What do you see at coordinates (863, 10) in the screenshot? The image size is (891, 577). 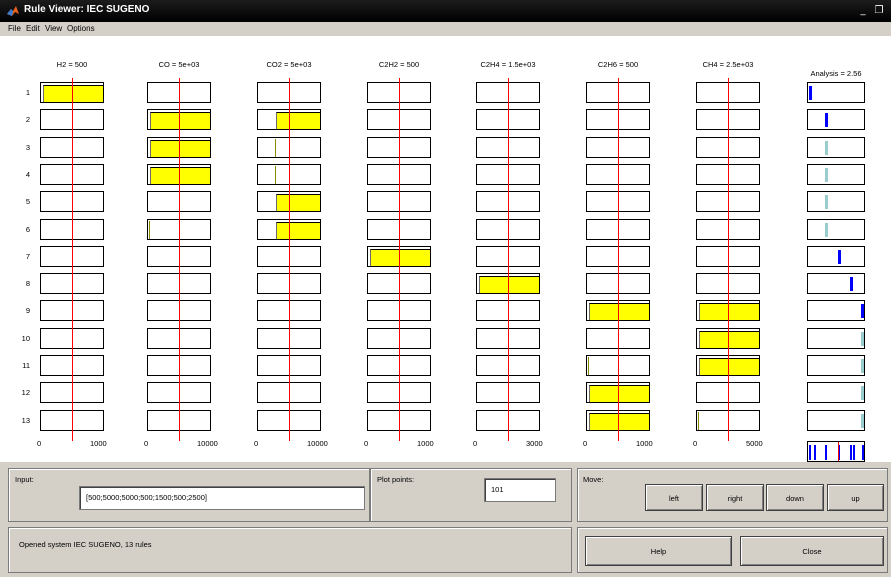 I see `minimize-icon: _` at bounding box center [863, 10].